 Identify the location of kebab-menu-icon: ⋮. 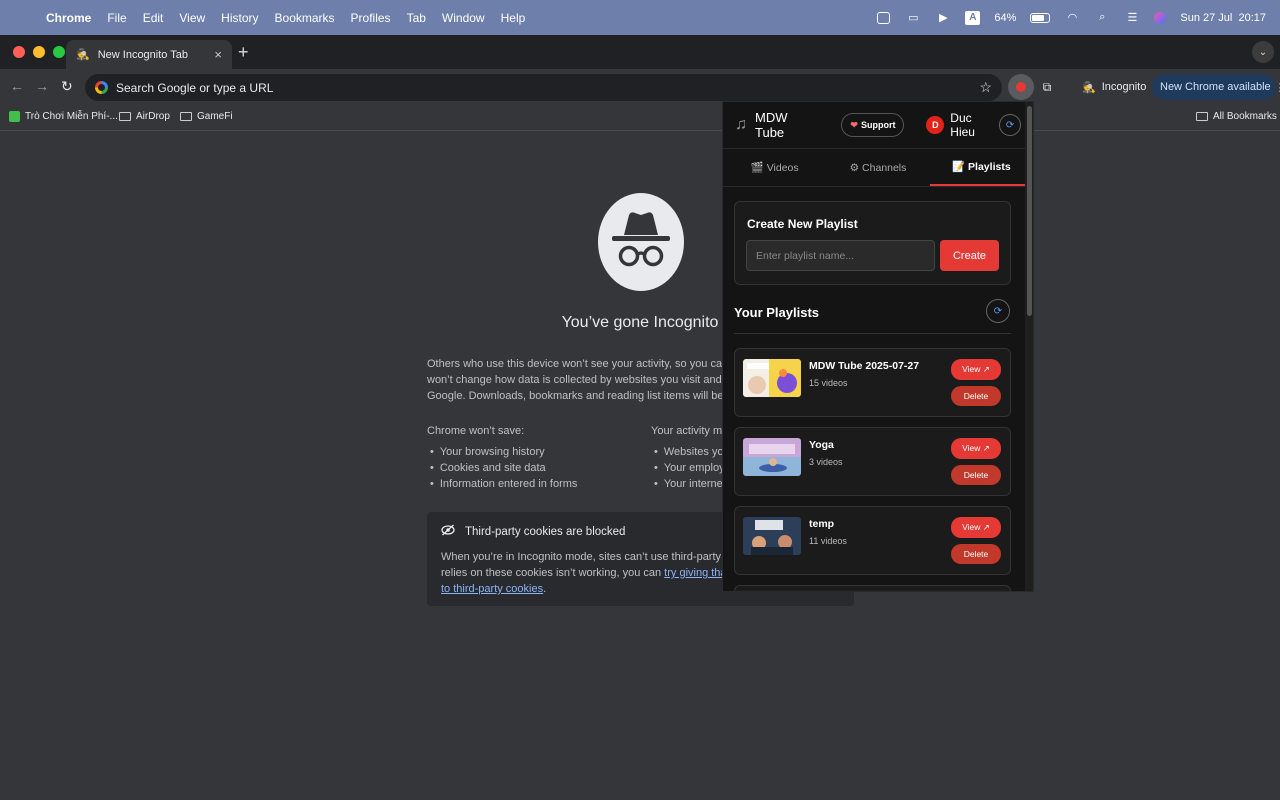
(1277, 87).